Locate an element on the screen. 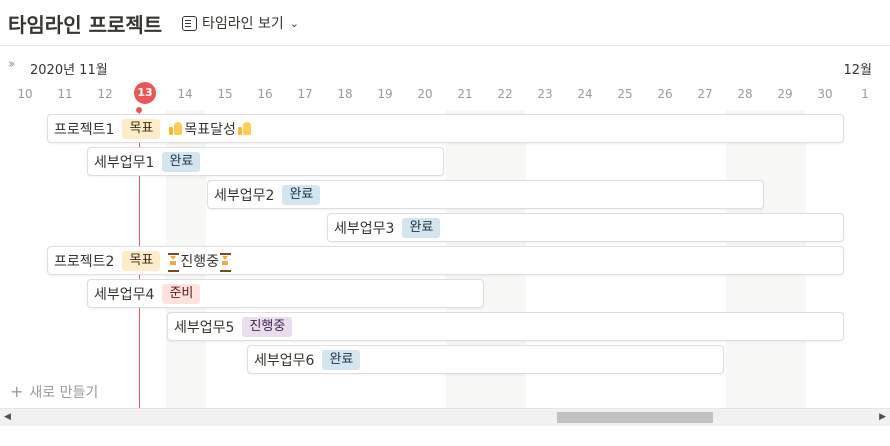  item-title: 프로젝트1 is located at coordinates (84, 129).